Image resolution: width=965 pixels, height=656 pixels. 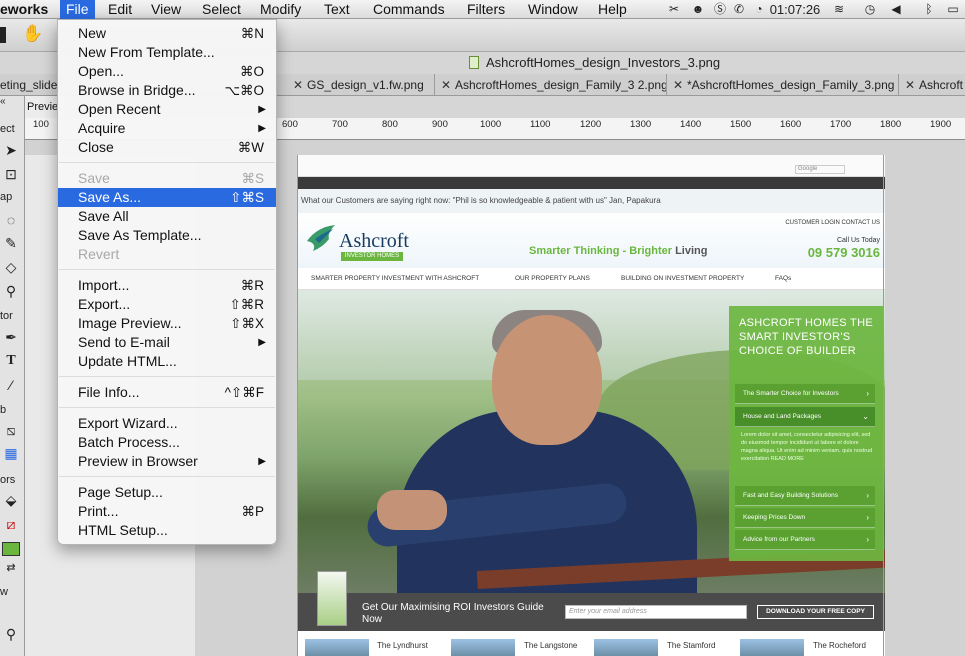 I want to click on menu-item-export: Export... ⇧⌘R, so click(x=167, y=304).